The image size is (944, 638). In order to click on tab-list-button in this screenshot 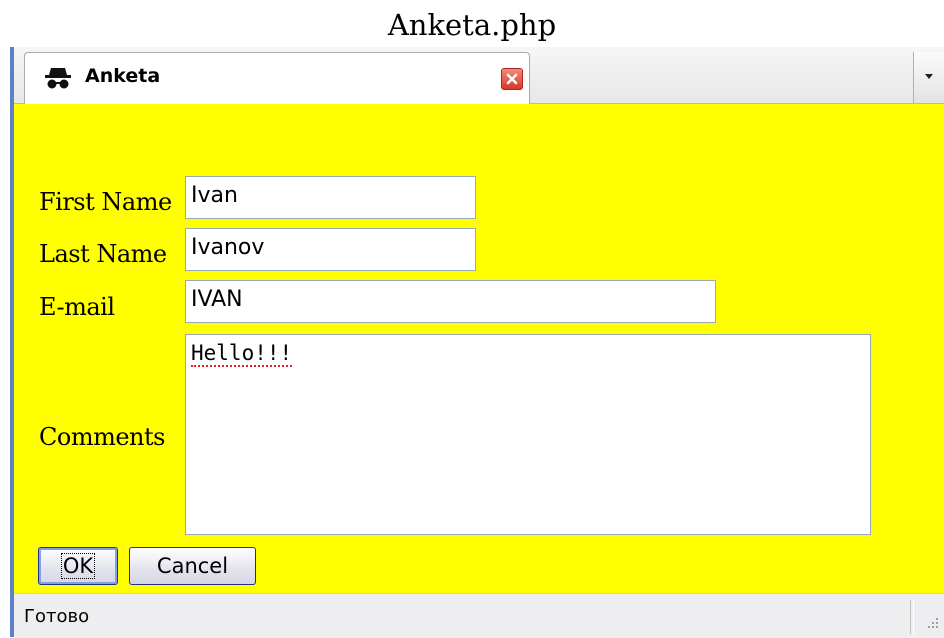, I will do `click(928, 77)`.